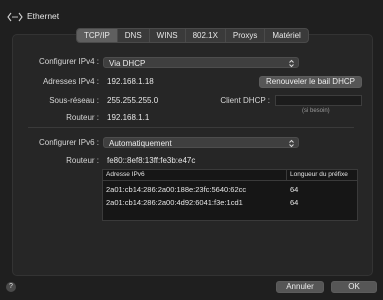 The image size is (383, 300). What do you see at coordinates (245, 100) in the screenshot?
I see `dhcp-client-label: Client DHCP :` at bounding box center [245, 100].